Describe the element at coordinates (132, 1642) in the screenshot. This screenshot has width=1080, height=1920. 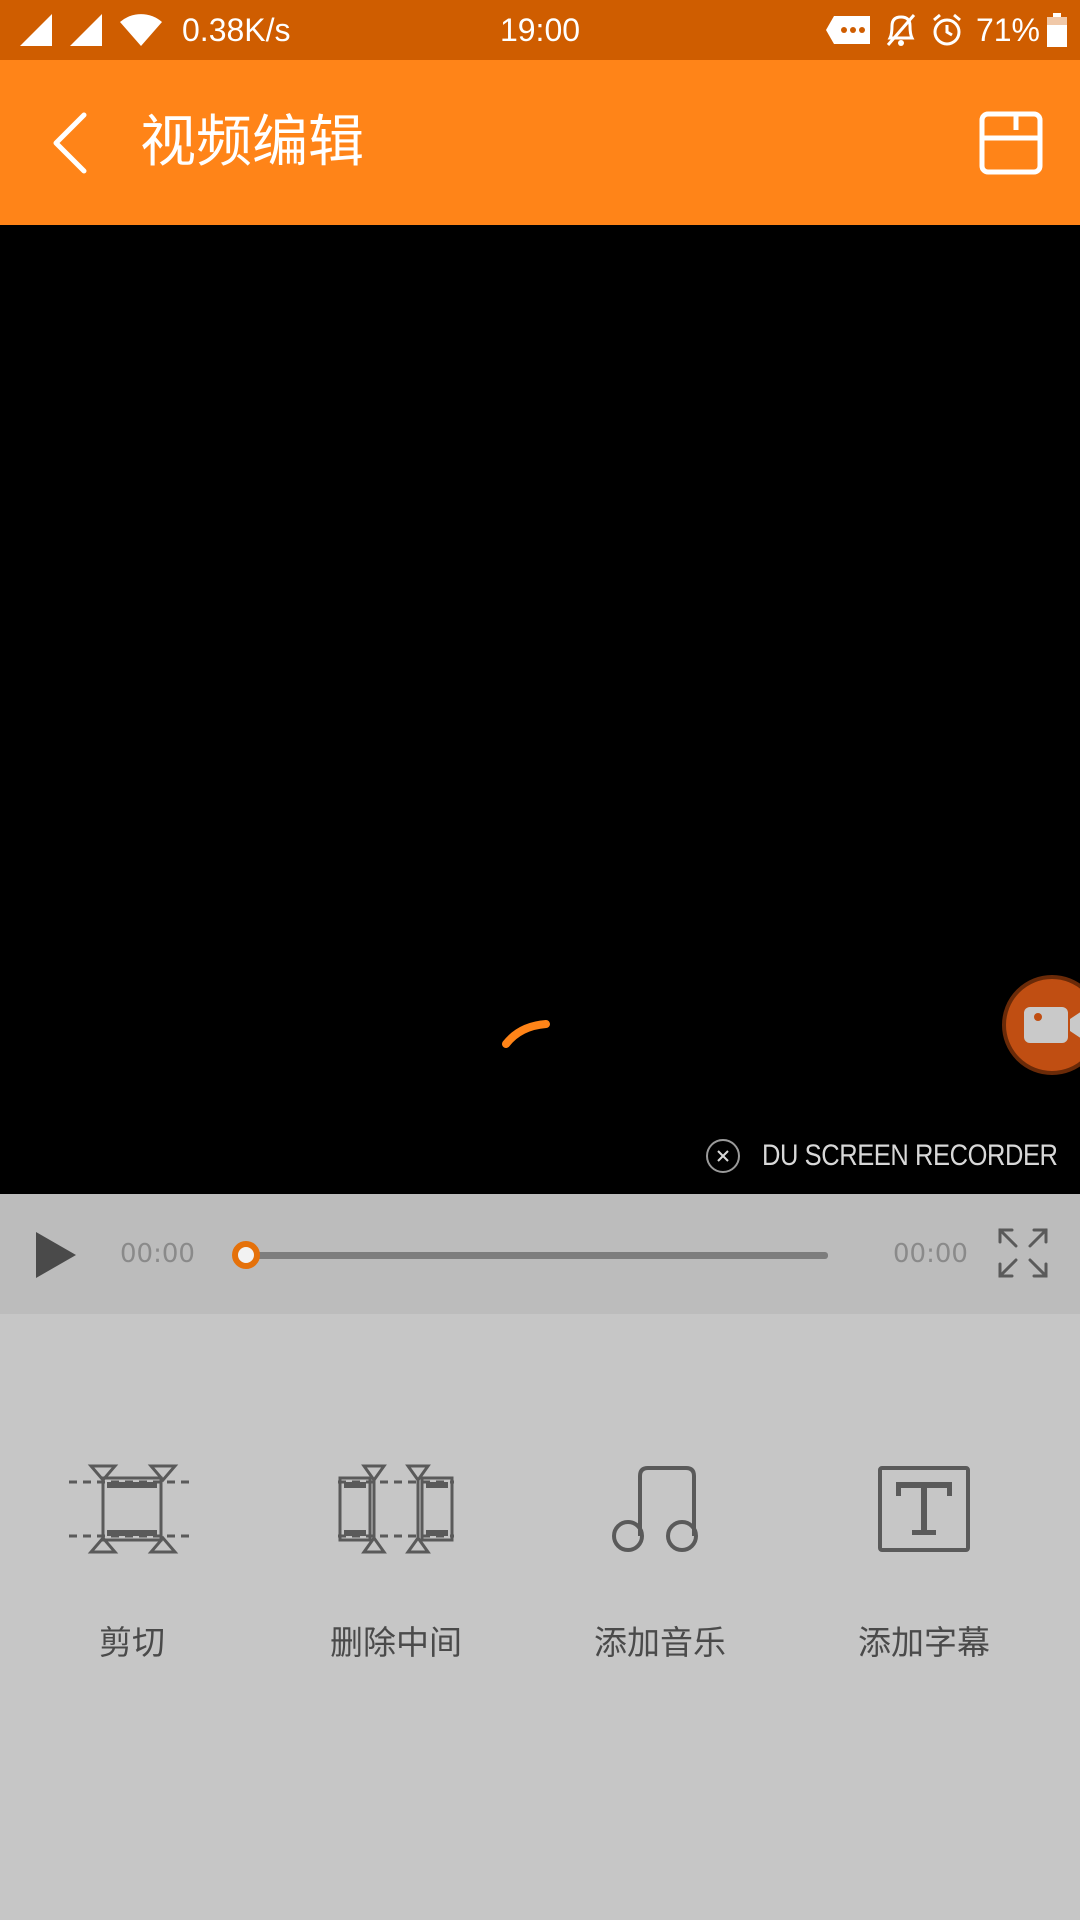
I see `tool-label: 剪切` at that location.